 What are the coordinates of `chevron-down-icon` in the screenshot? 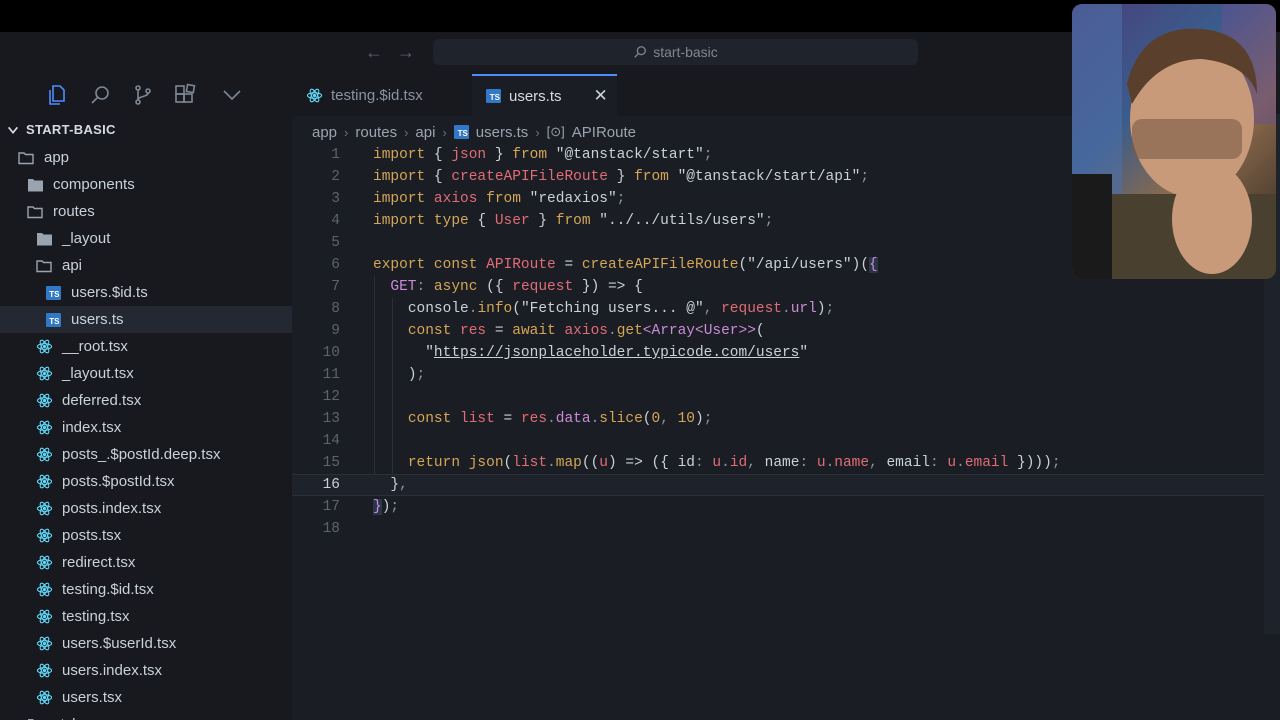 It's located at (232, 95).